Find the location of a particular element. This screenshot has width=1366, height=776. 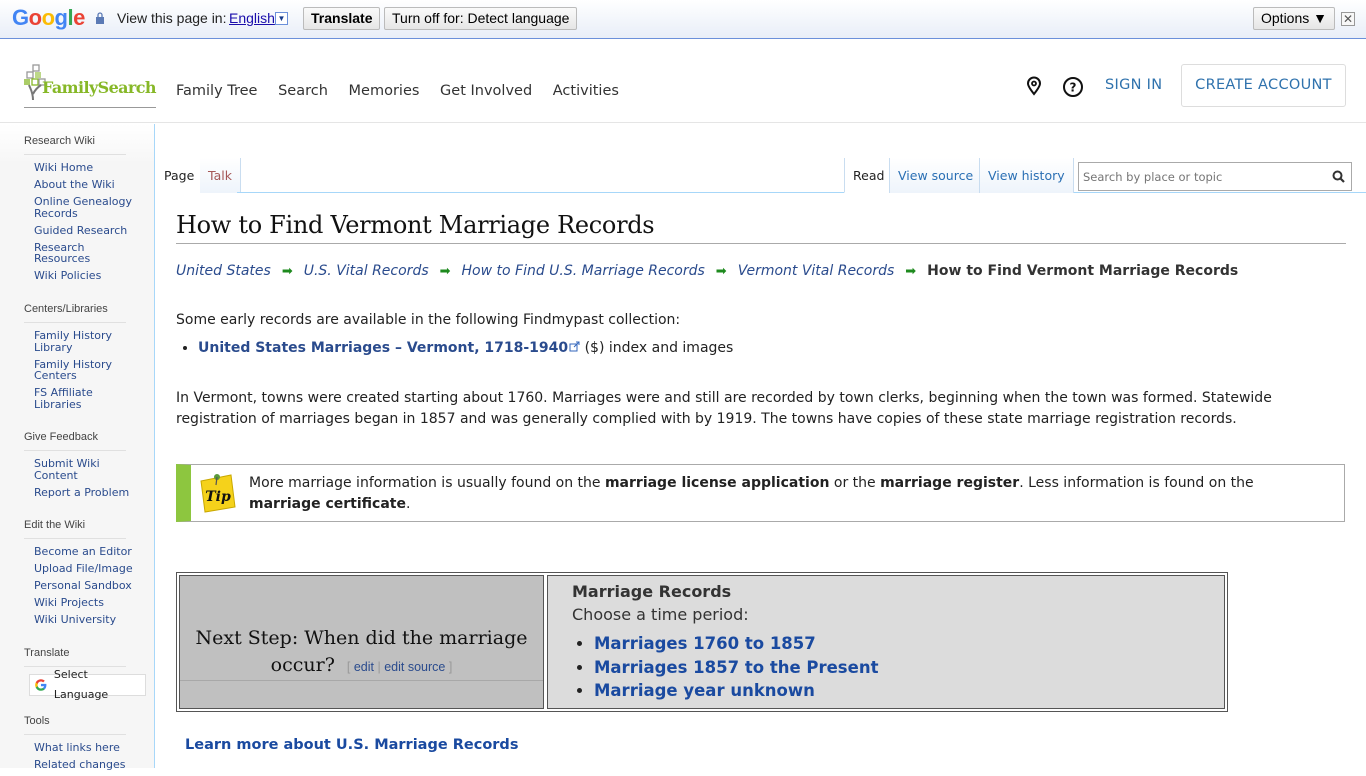

google-logo: Google is located at coordinates (48, 17).